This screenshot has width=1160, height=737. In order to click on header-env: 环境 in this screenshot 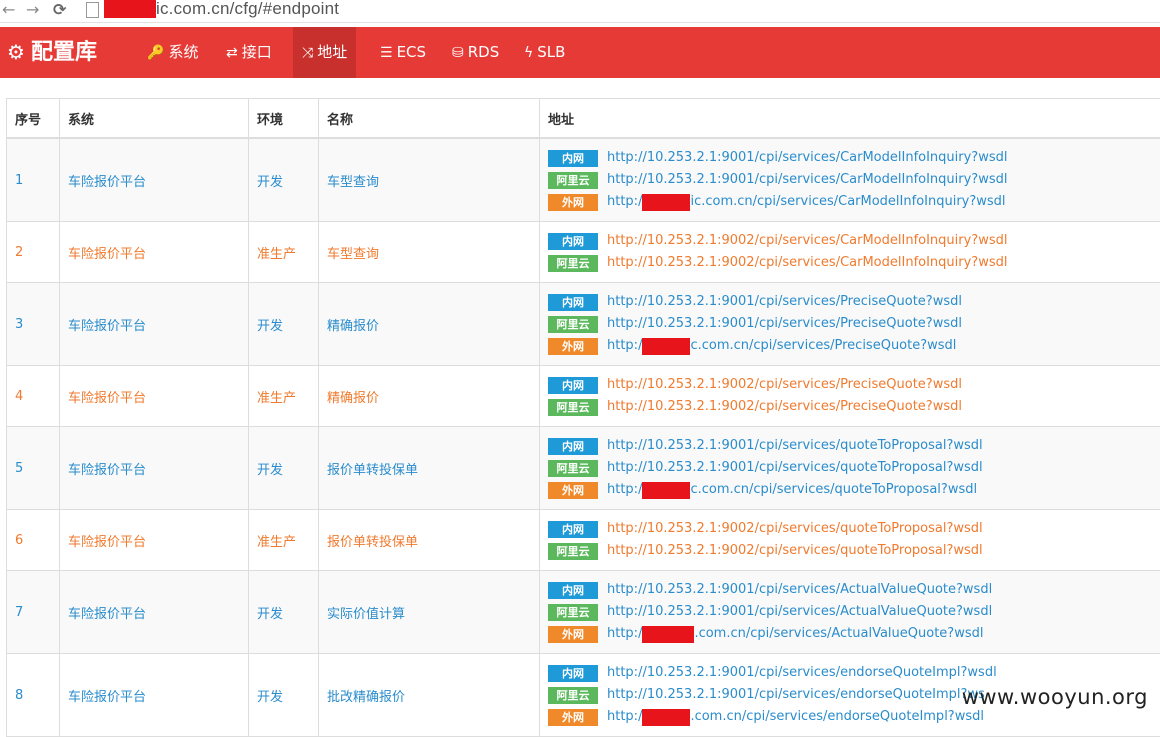, I will do `click(284, 119)`.